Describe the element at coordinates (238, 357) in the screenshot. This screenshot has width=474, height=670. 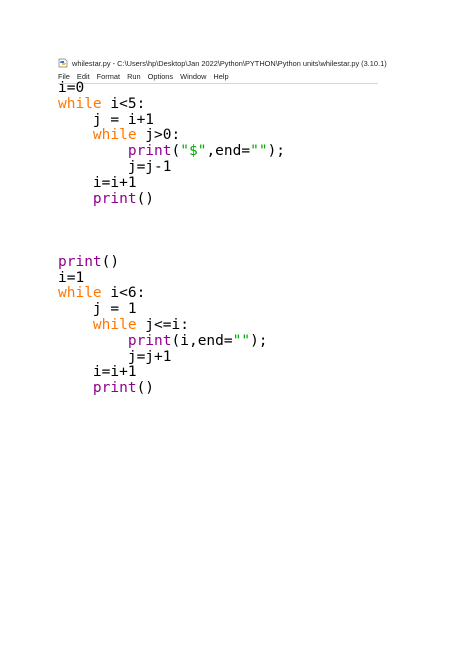
I see `code-line: j=j+1` at that location.